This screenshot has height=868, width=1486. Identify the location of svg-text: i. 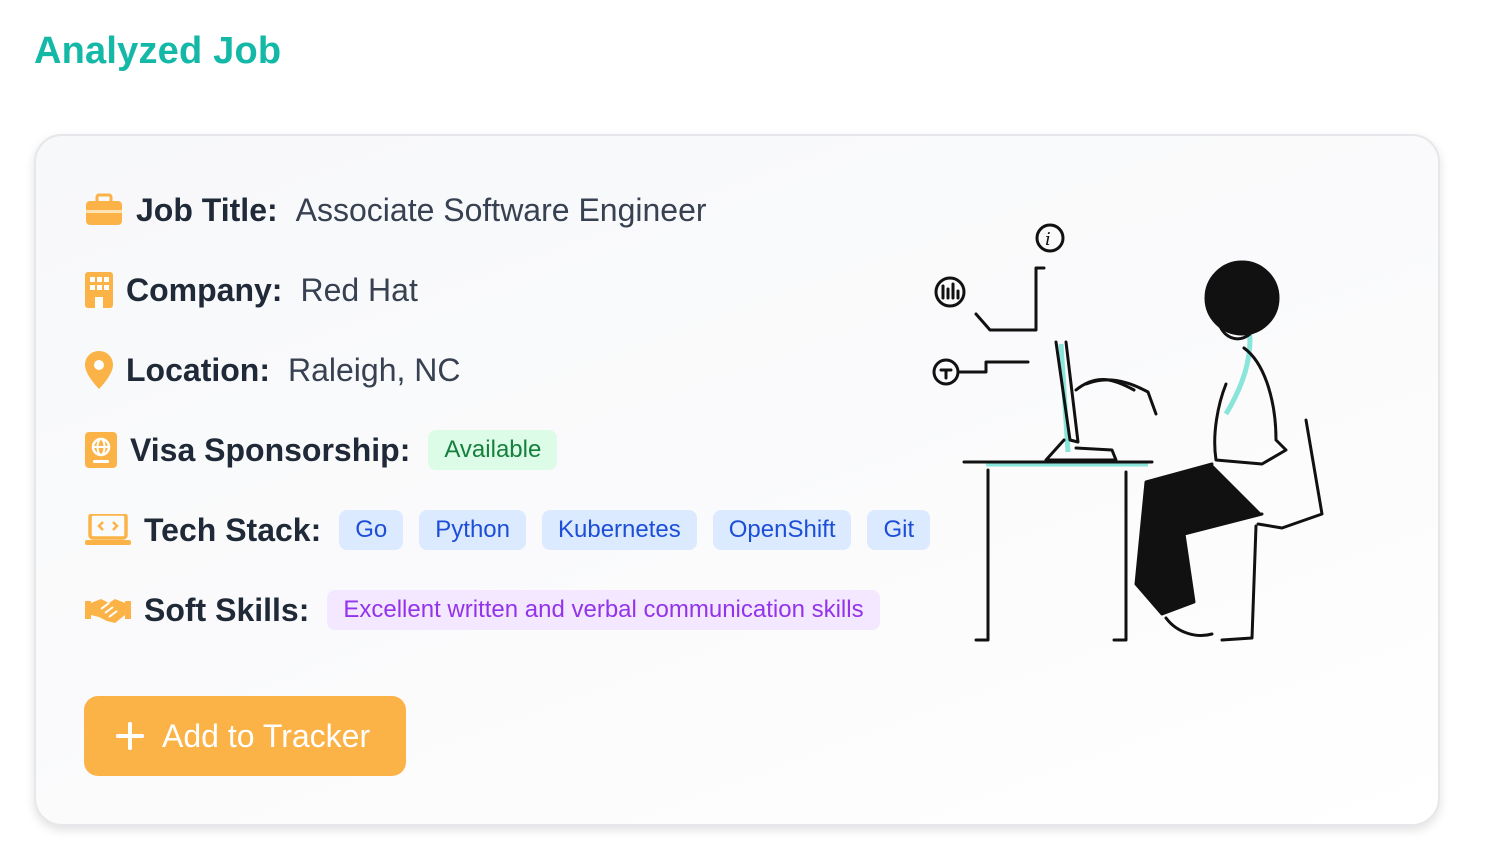
(1048, 239).